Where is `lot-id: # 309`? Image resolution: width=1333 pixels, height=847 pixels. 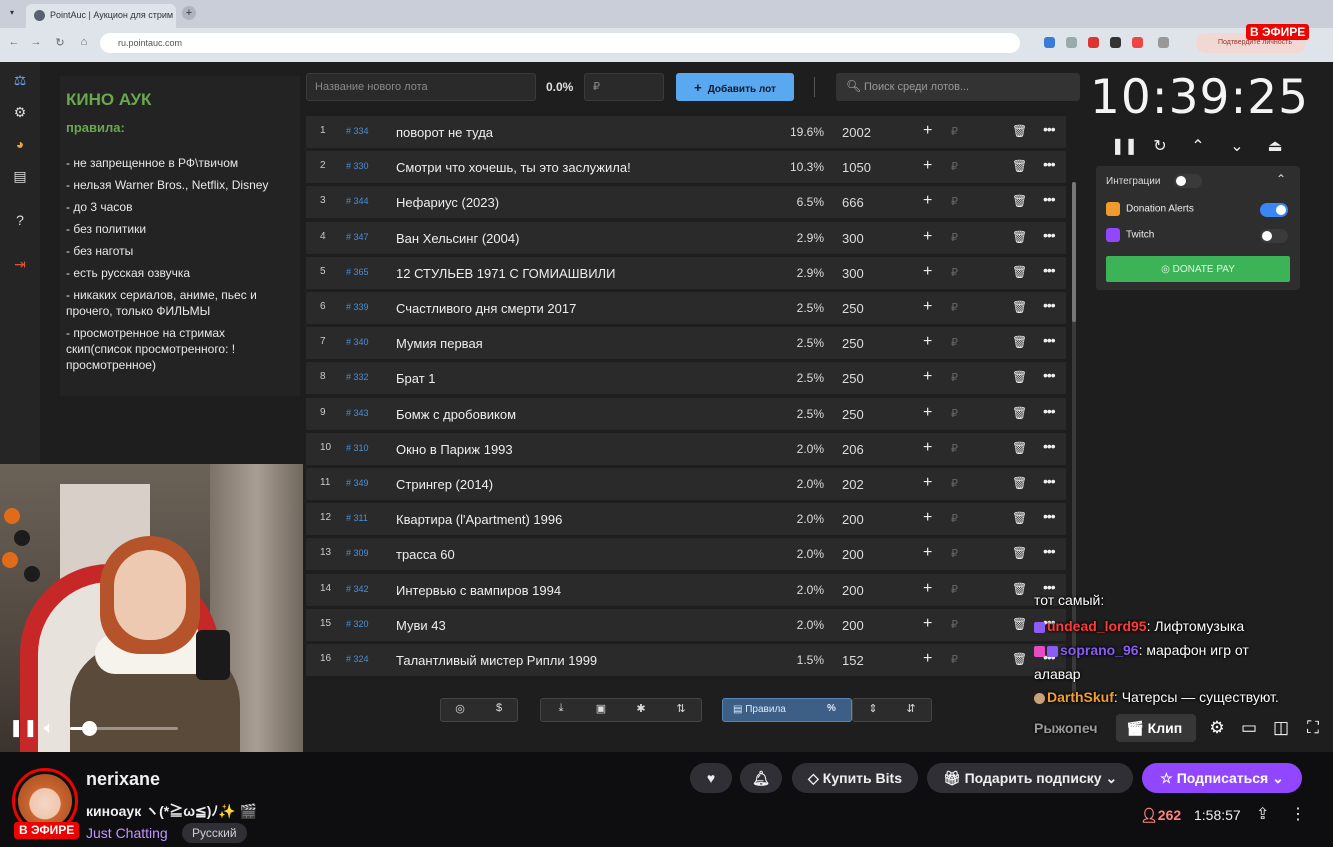 lot-id: # 309 is located at coordinates (357, 553).